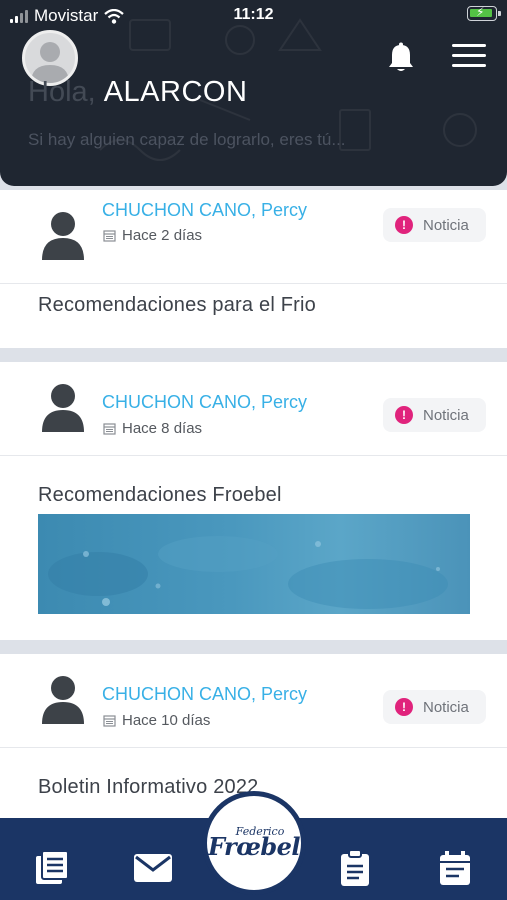 The image size is (507, 900). I want to click on hamburger-menu-icon, so click(470, 57).